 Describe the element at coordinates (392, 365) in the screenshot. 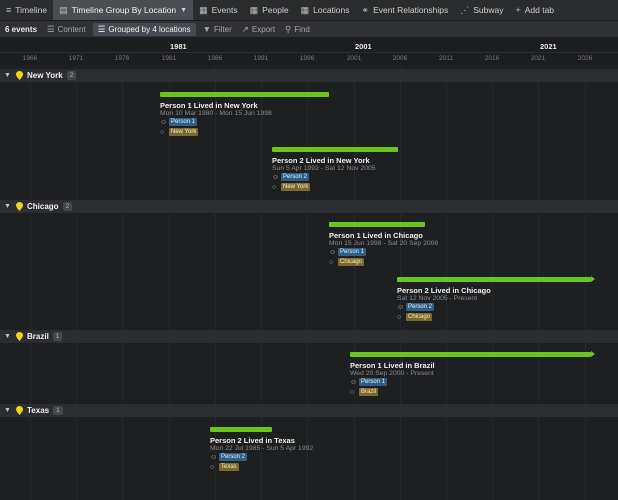

I see `event-title: Person 1 Lived in Brazil` at that location.